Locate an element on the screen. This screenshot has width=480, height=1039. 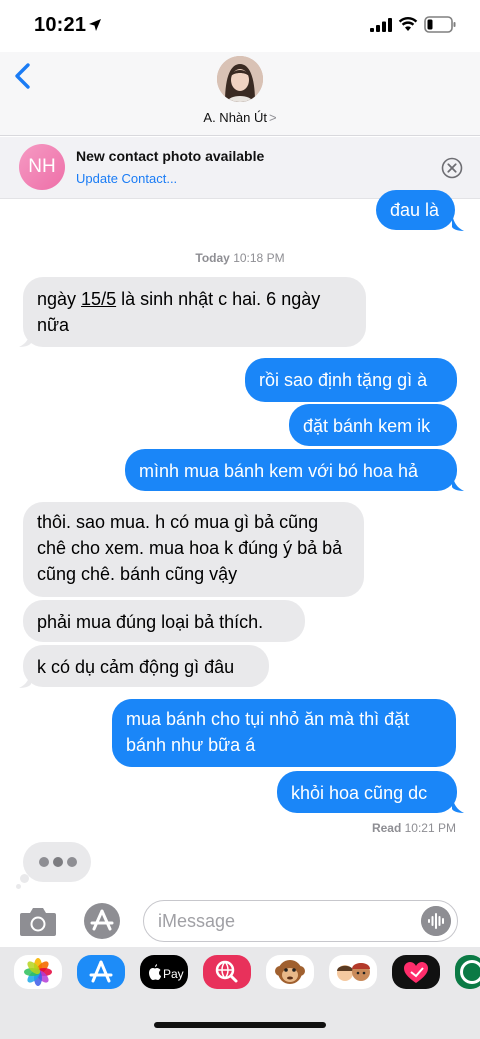
starbucks-icon is located at coordinates (470, 972).